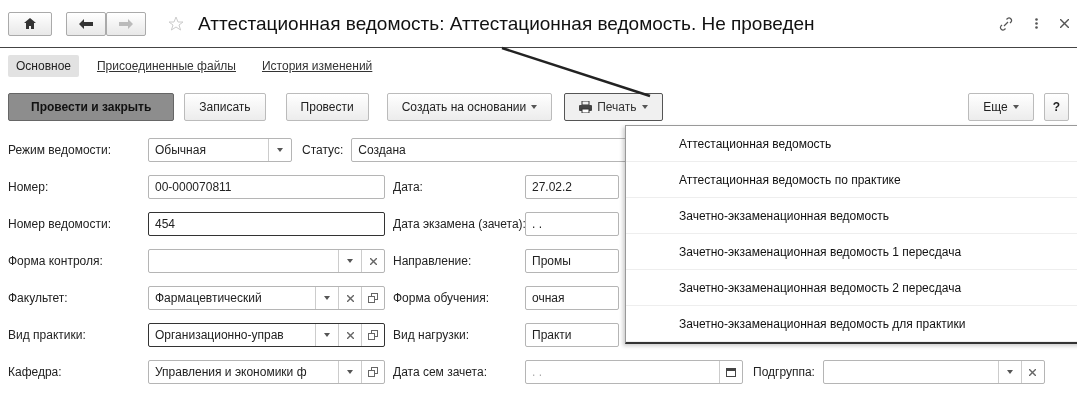 The height and width of the screenshot is (403, 1077). I want to click on field-label: Номер:, so click(29, 187).